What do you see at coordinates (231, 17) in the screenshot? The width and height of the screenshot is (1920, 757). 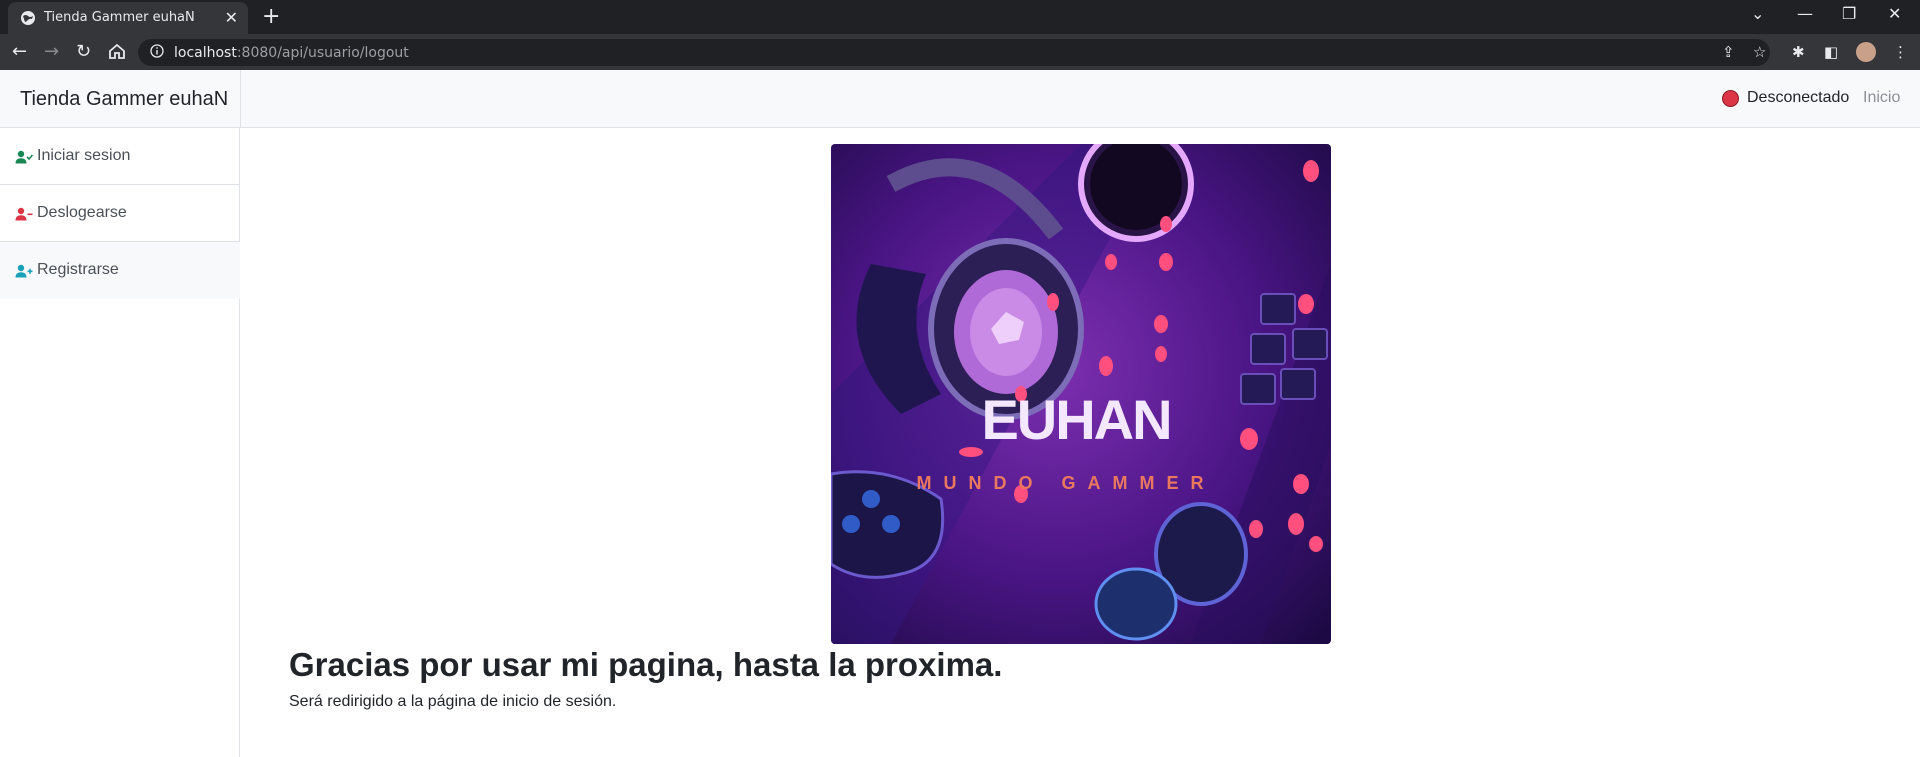 I see `close-tab-icon: ✕` at bounding box center [231, 17].